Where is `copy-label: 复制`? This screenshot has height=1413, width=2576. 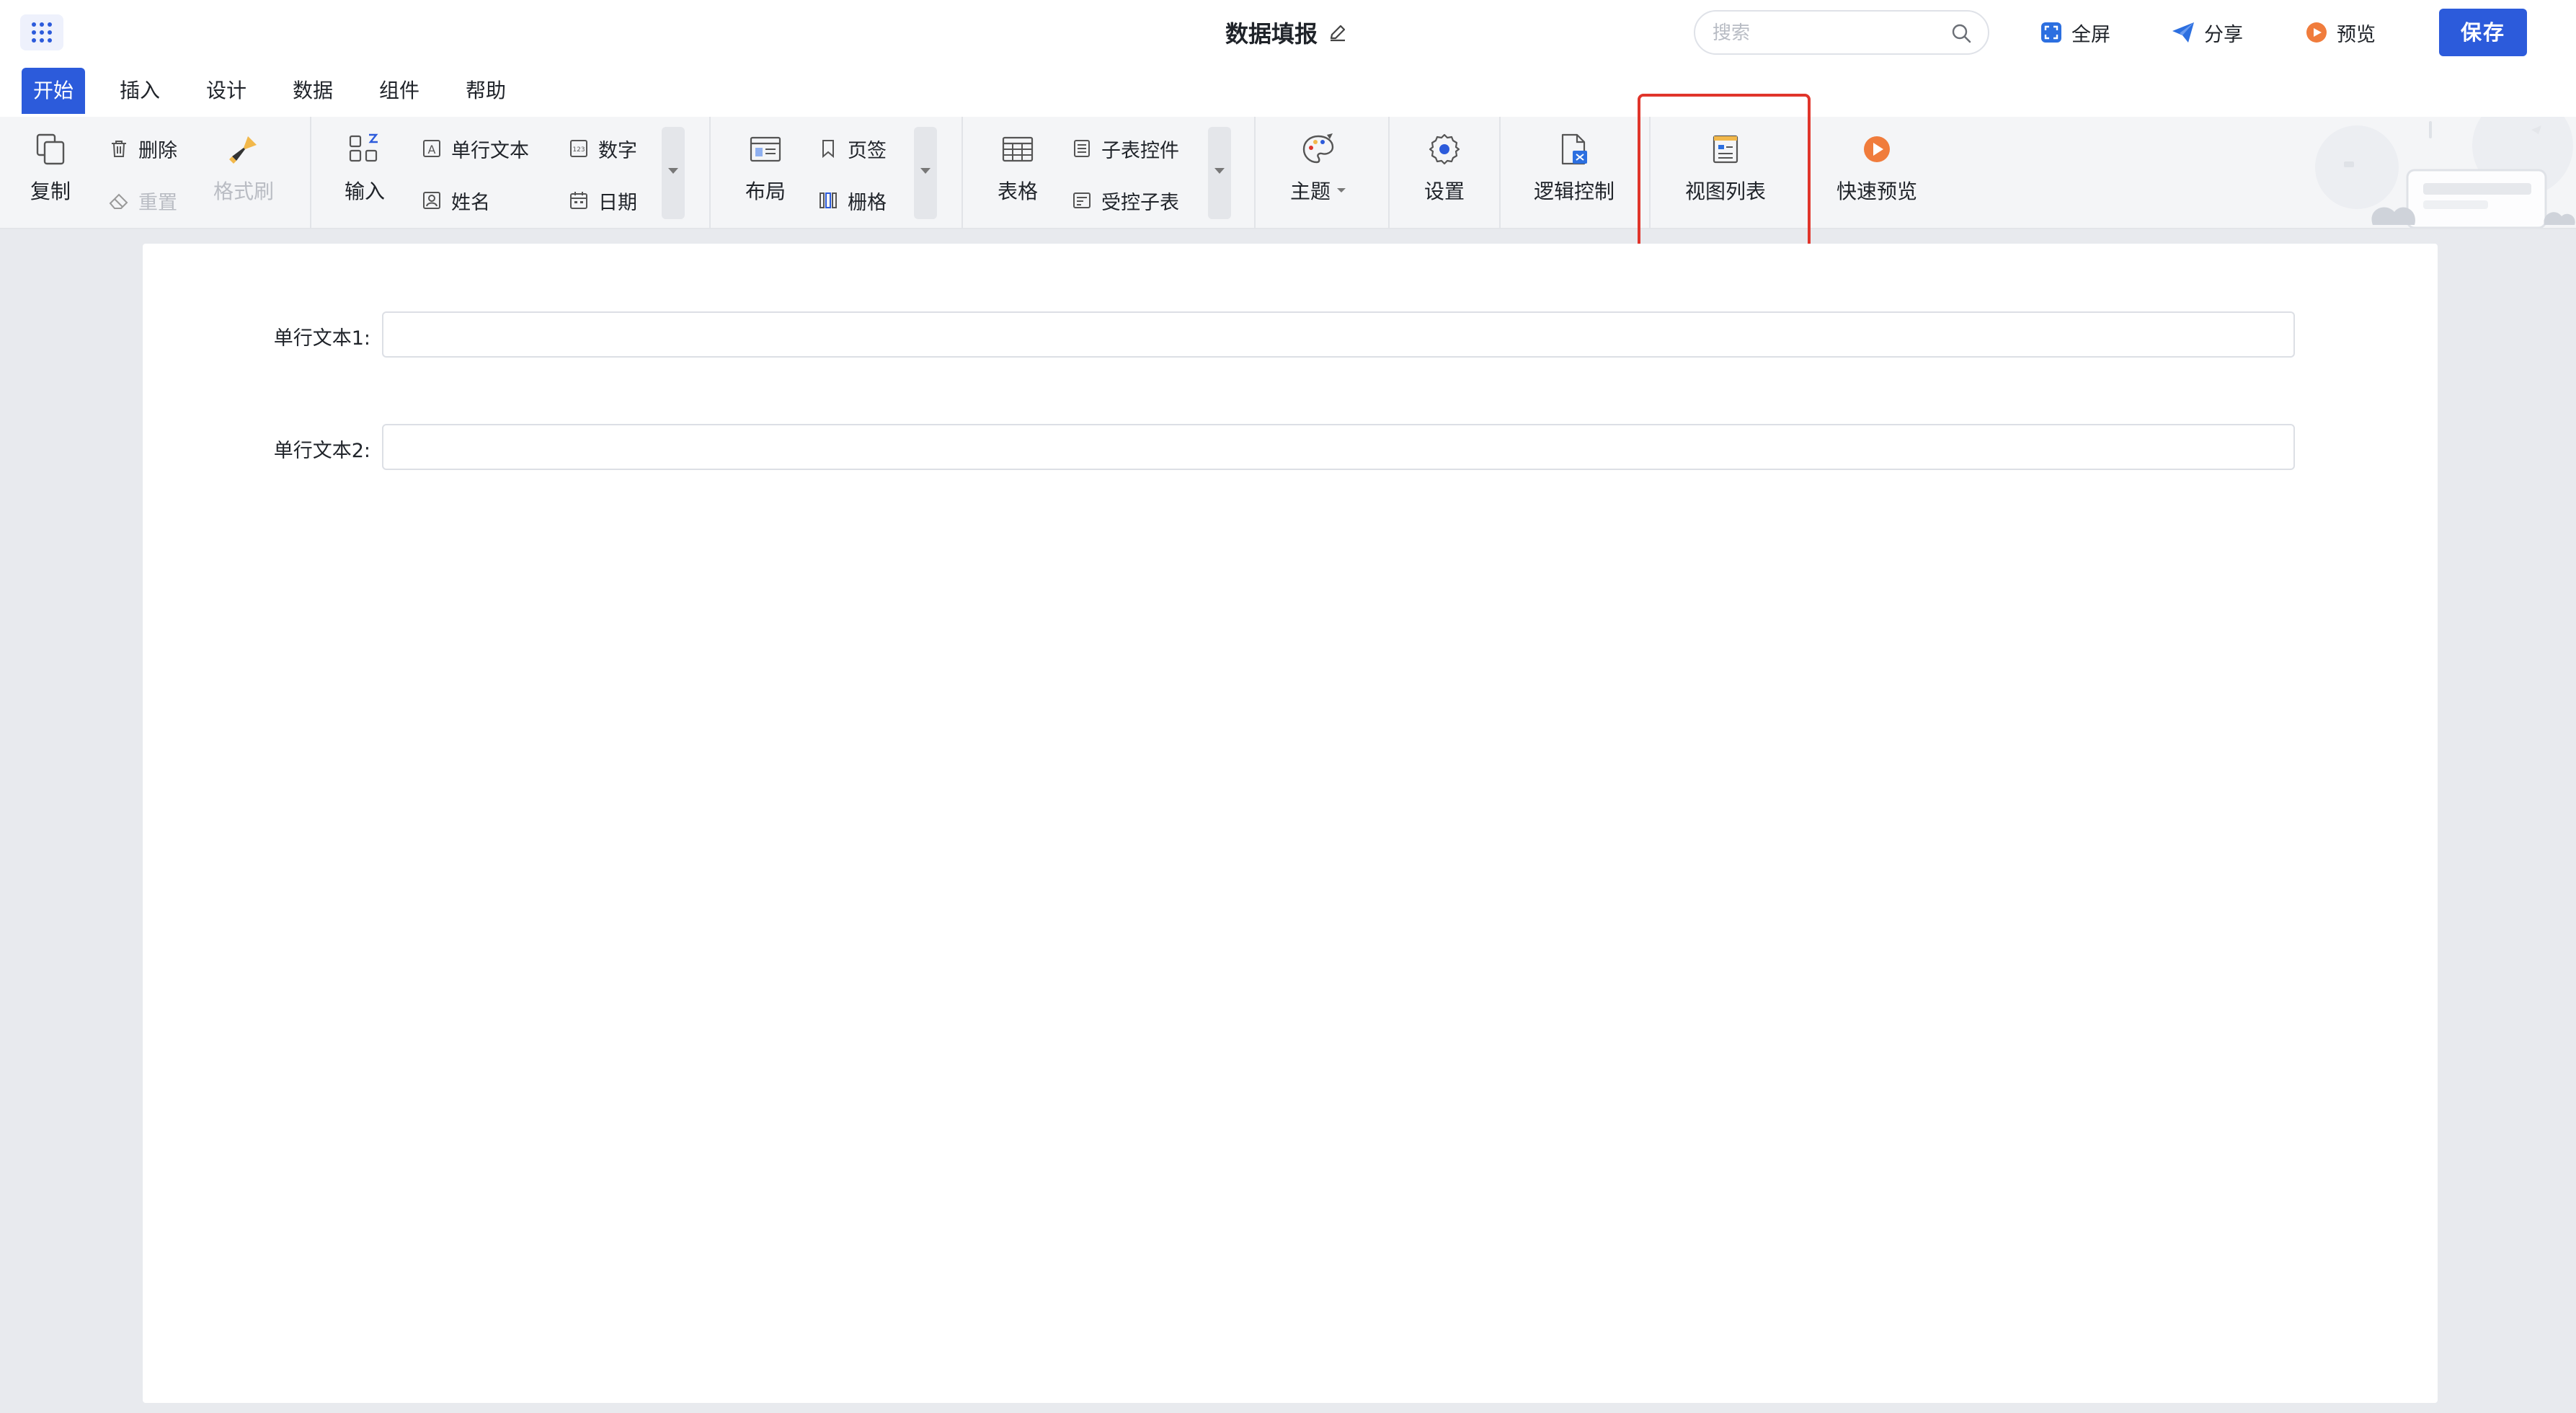
copy-label: 复制 is located at coordinates (50, 191).